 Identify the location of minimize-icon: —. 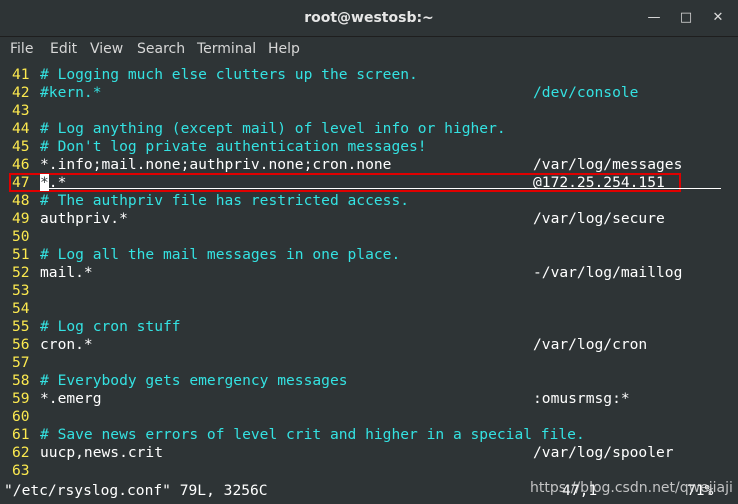
(654, 18).